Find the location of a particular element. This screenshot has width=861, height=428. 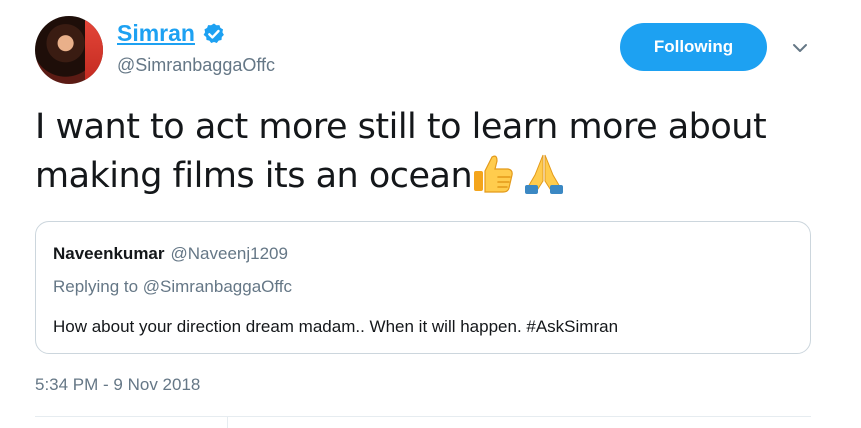

author-name-row: Simran is located at coordinates (171, 33).